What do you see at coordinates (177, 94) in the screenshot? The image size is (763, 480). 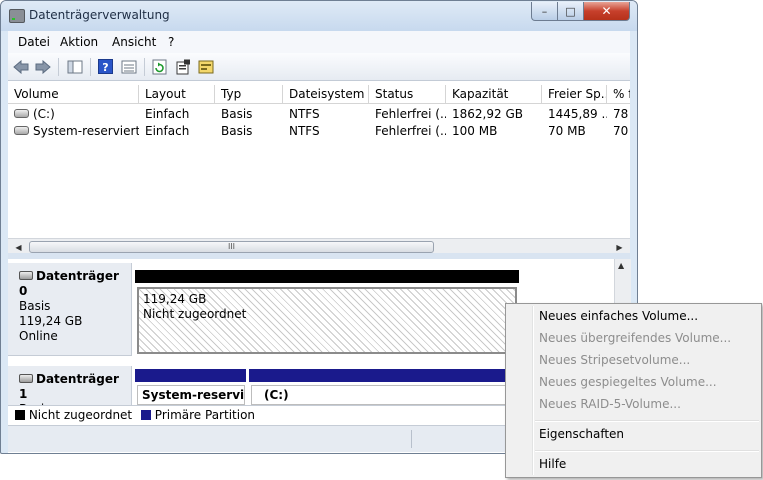 I see `column-header-layout: Layout` at bounding box center [177, 94].